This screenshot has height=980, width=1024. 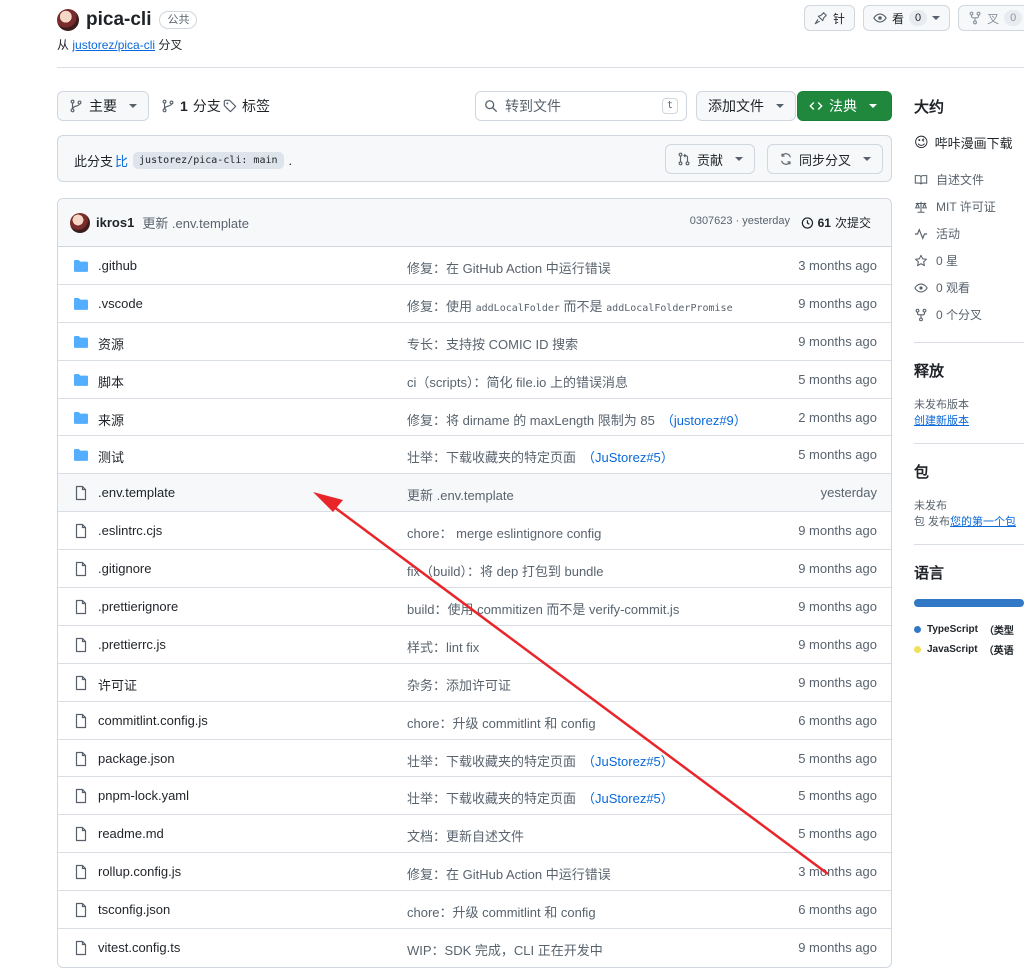 I want to click on commit-message-link: build：使用 commitizen 而不是 verify-commit.js, so click(x=543, y=608).